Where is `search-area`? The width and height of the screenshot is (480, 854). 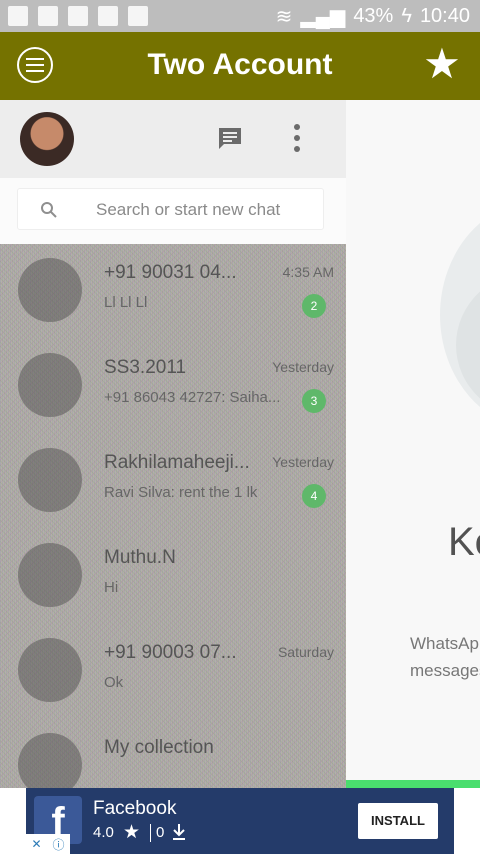
search-area is located at coordinates (173, 211).